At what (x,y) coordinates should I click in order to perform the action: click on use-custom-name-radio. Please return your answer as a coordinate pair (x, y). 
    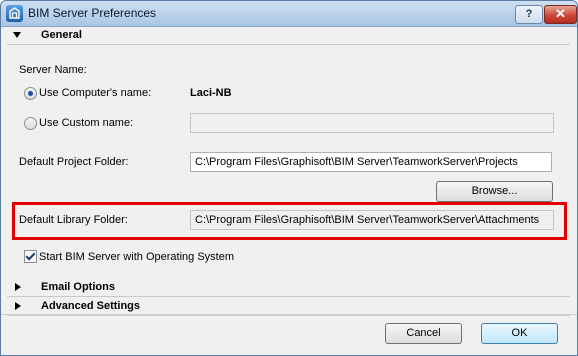
    Looking at the image, I should click on (30, 123).